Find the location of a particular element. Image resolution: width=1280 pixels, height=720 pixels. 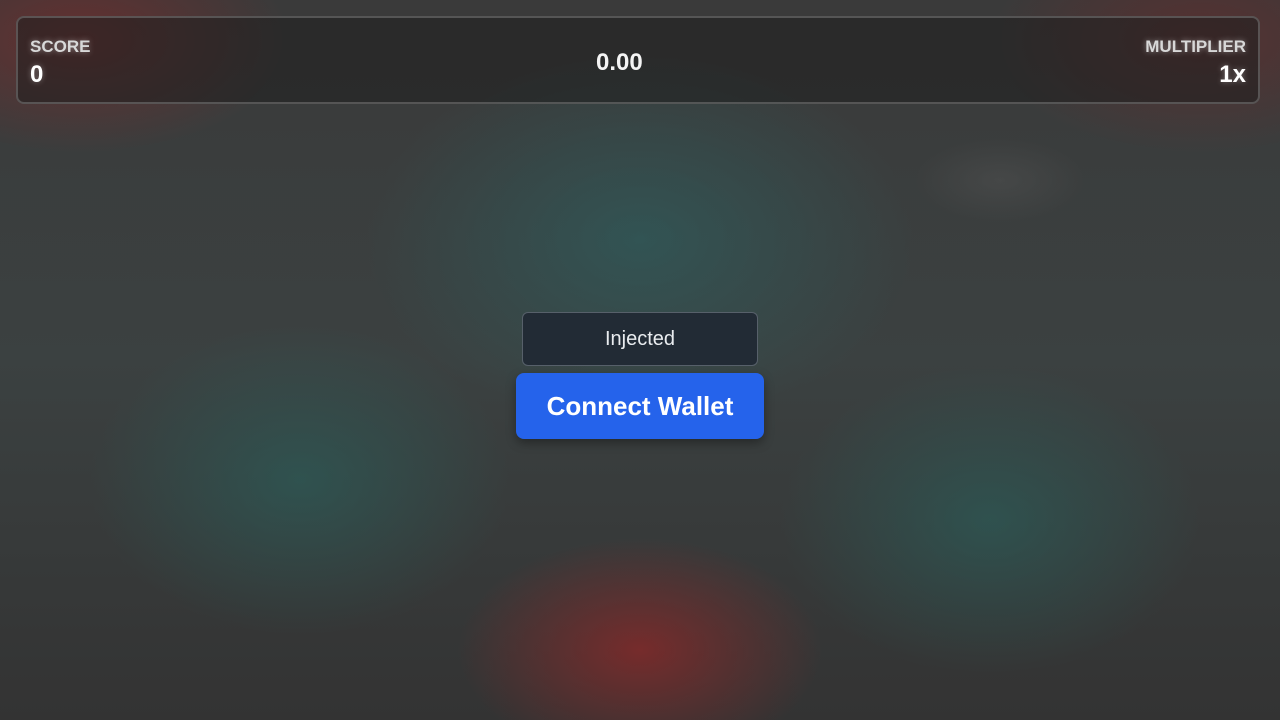

score-panel: SCORE 0 is located at coordinates (60, 63).